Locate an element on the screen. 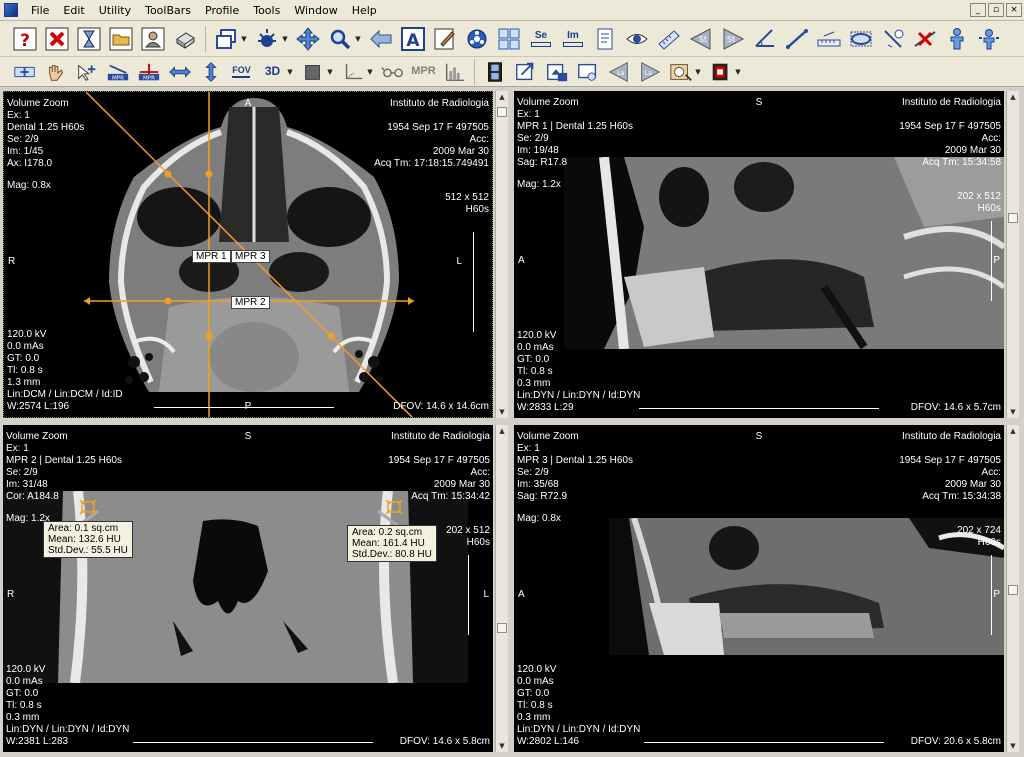  mpr2-line-label: MPR 2 is located at coordinates (250, 302).